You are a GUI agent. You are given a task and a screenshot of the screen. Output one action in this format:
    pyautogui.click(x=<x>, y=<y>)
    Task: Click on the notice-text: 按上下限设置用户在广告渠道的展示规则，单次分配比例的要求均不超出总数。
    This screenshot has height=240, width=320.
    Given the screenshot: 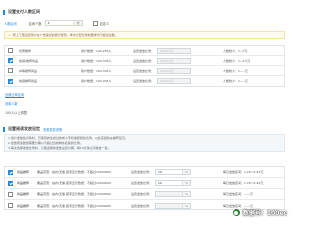 What is the action you would take?
    pyautogui.click(x=65, y=35)
    